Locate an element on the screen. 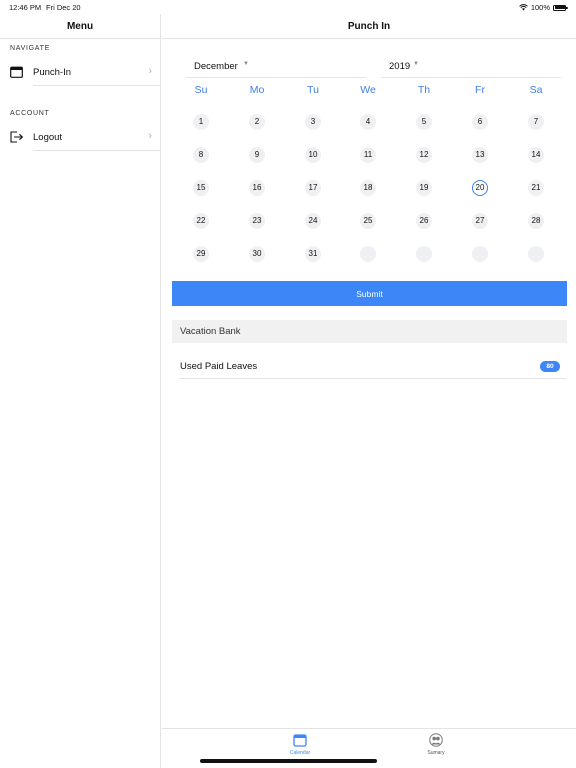 The height and width of the screenshot is (768, 576). sidebar-item-label: Punch-In is located at coordinates (52, 72).